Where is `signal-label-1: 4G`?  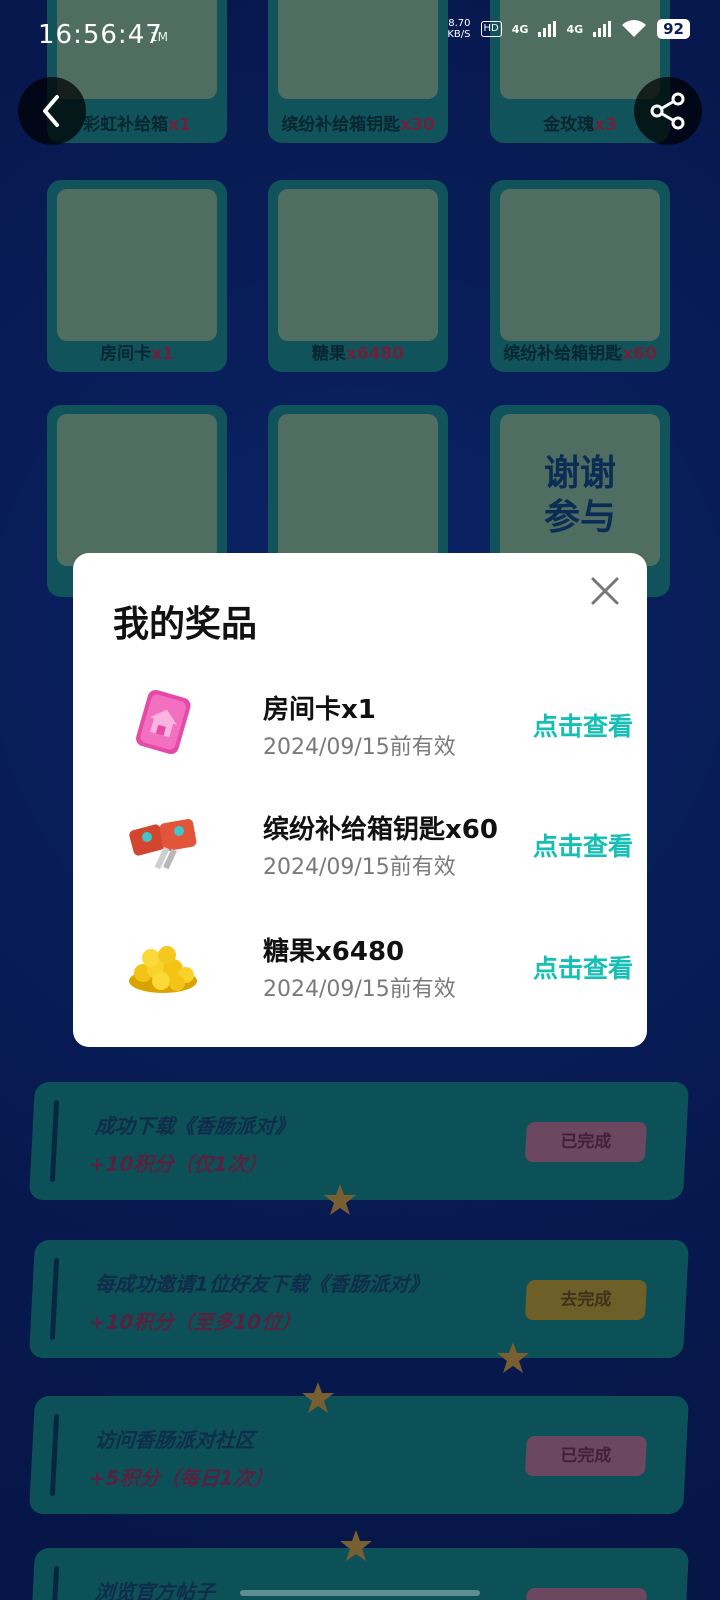
signal-label-1: 4G is located at coordinates (520, 29).